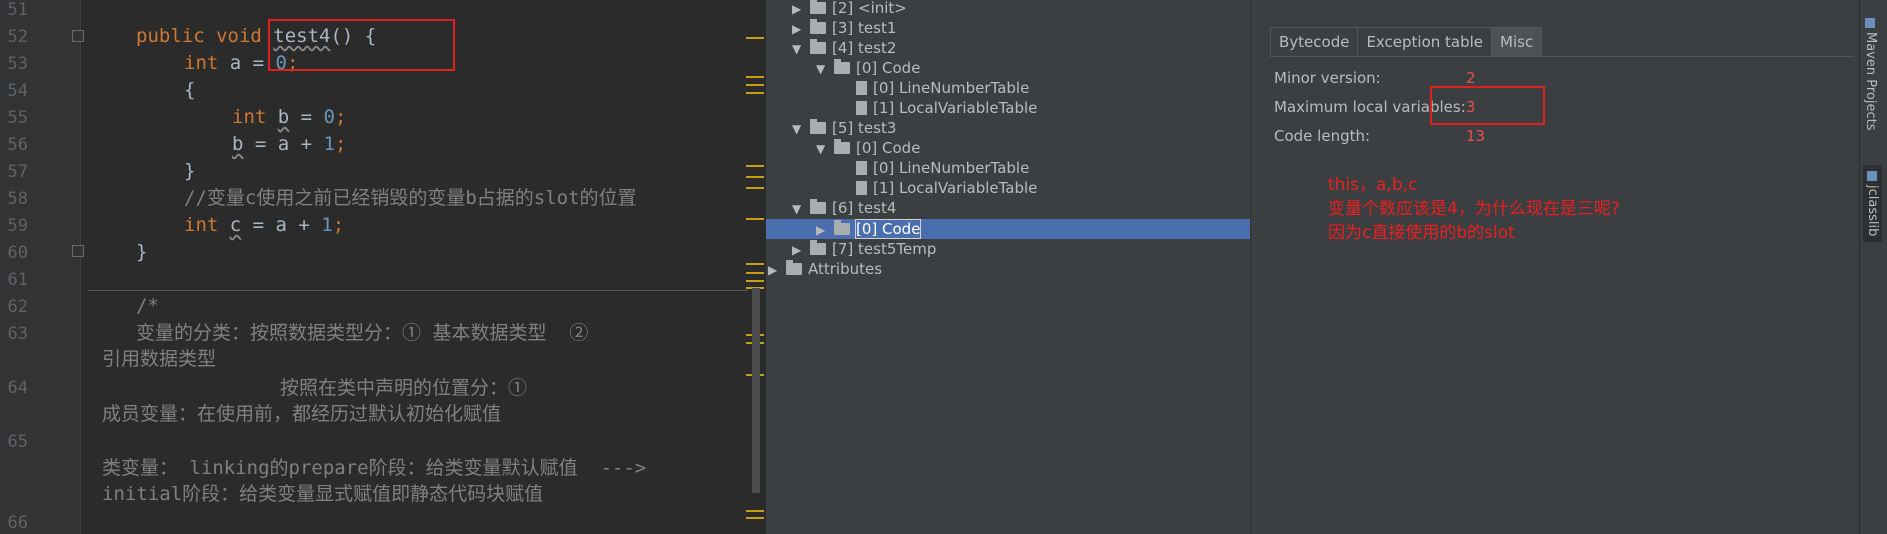 Image resolution: width=1887 pixels, height=534 pixels. Describe the element at coordinates (1517, 42) in the screenshot. I see `tab-misc: Misc` at that location.